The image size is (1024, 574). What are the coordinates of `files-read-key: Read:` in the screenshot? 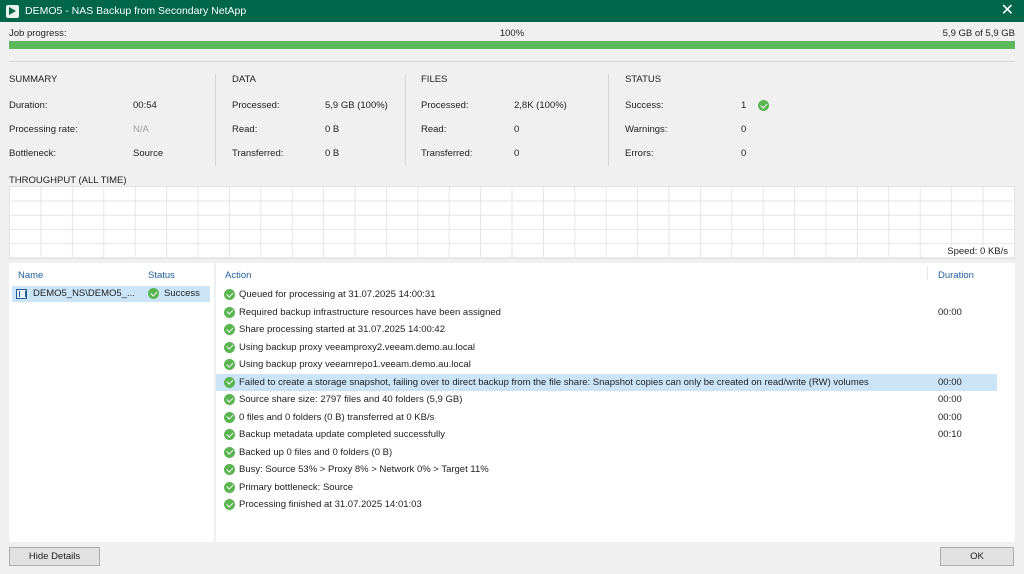 It's located at (434, 129).